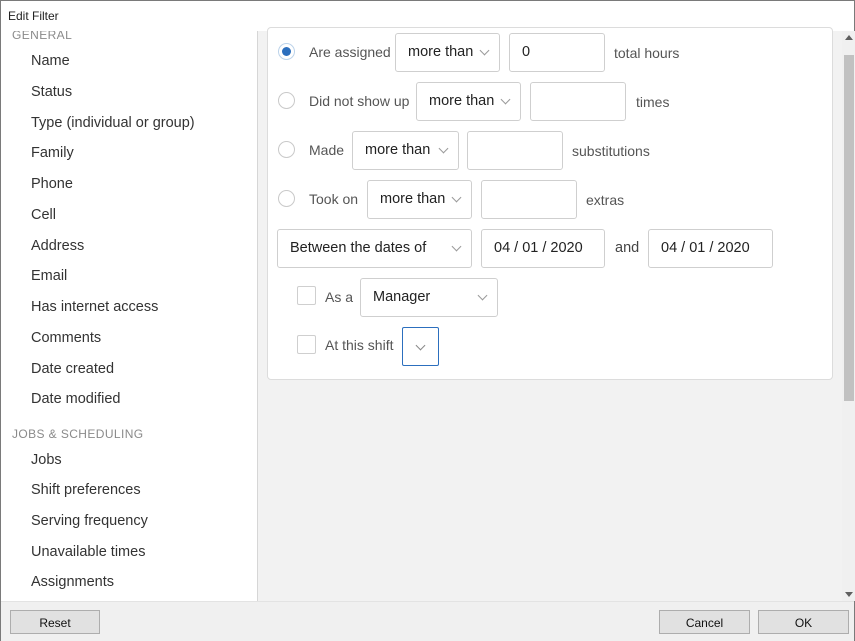 The image size is (855, 641). Describe the element at coordinates (647, 53) in the screenshot. I see `unit-total-hours: total hours` at that location.